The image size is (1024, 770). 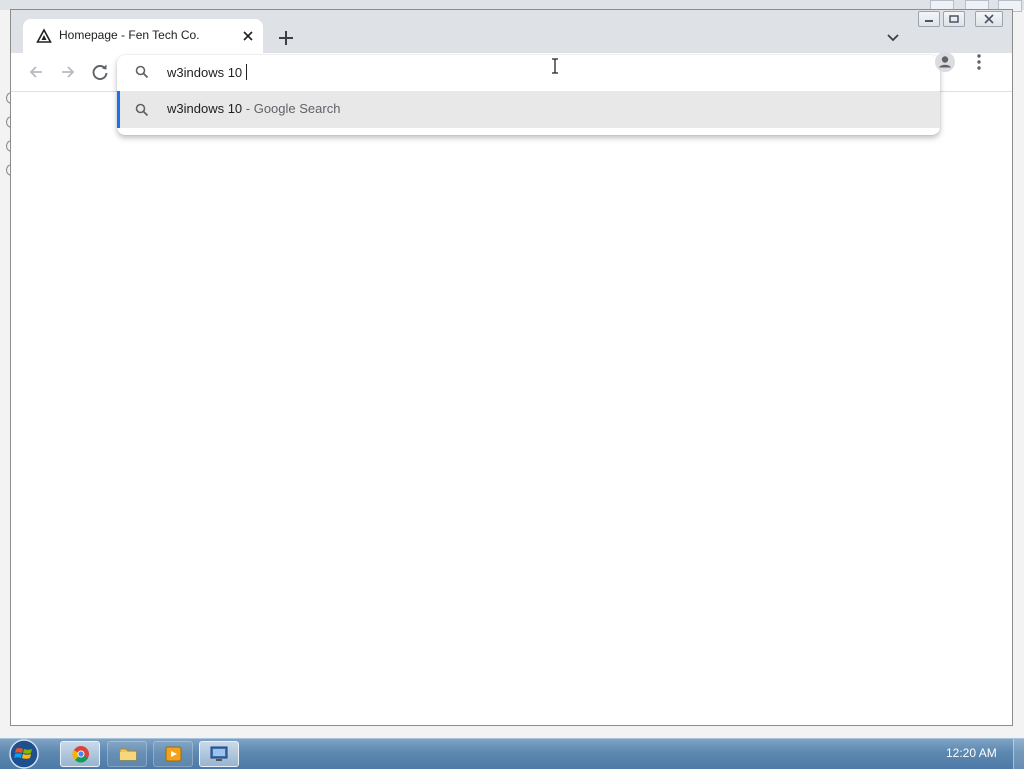 I want to click on plus-icon, so click(x=286, y=38).